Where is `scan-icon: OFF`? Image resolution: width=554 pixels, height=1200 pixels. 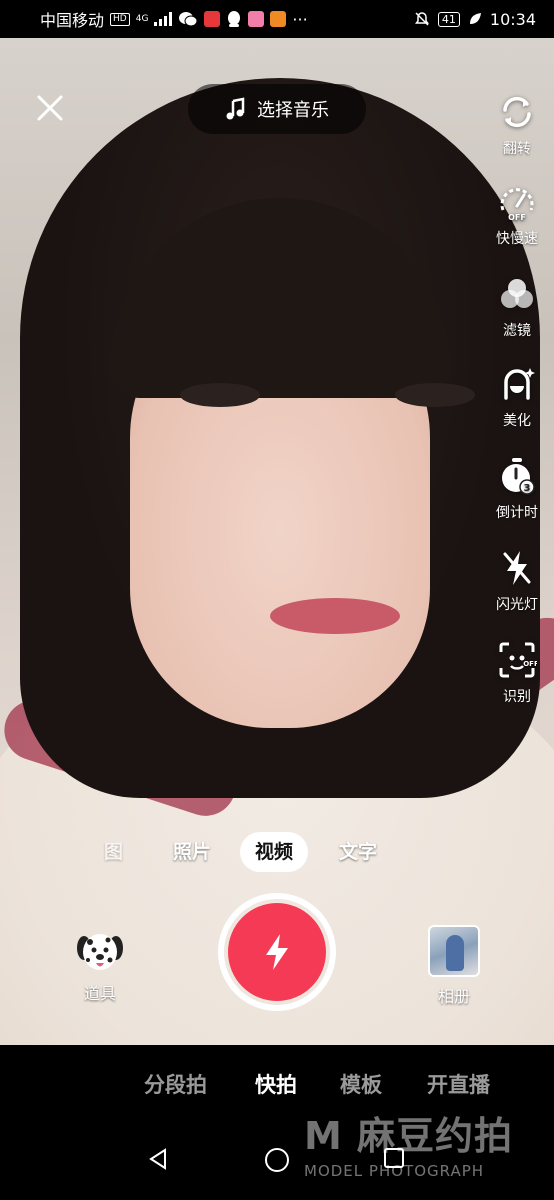
scan-icon: OFF is located at coordinates (518, 660).